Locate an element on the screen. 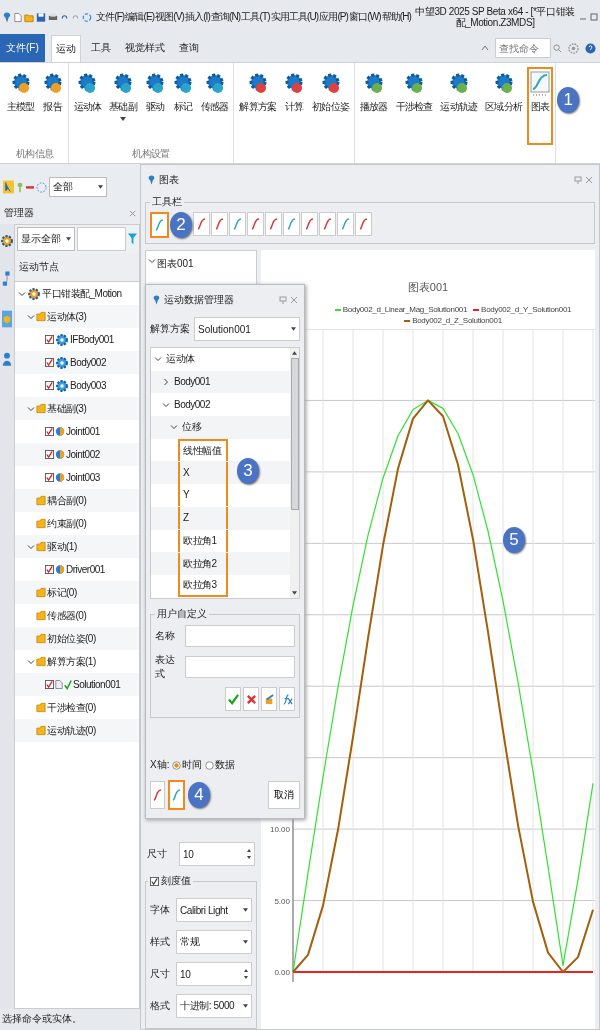 This screenshot has height=1030, width=600. edit-icon is located at coordinates (269, 699).